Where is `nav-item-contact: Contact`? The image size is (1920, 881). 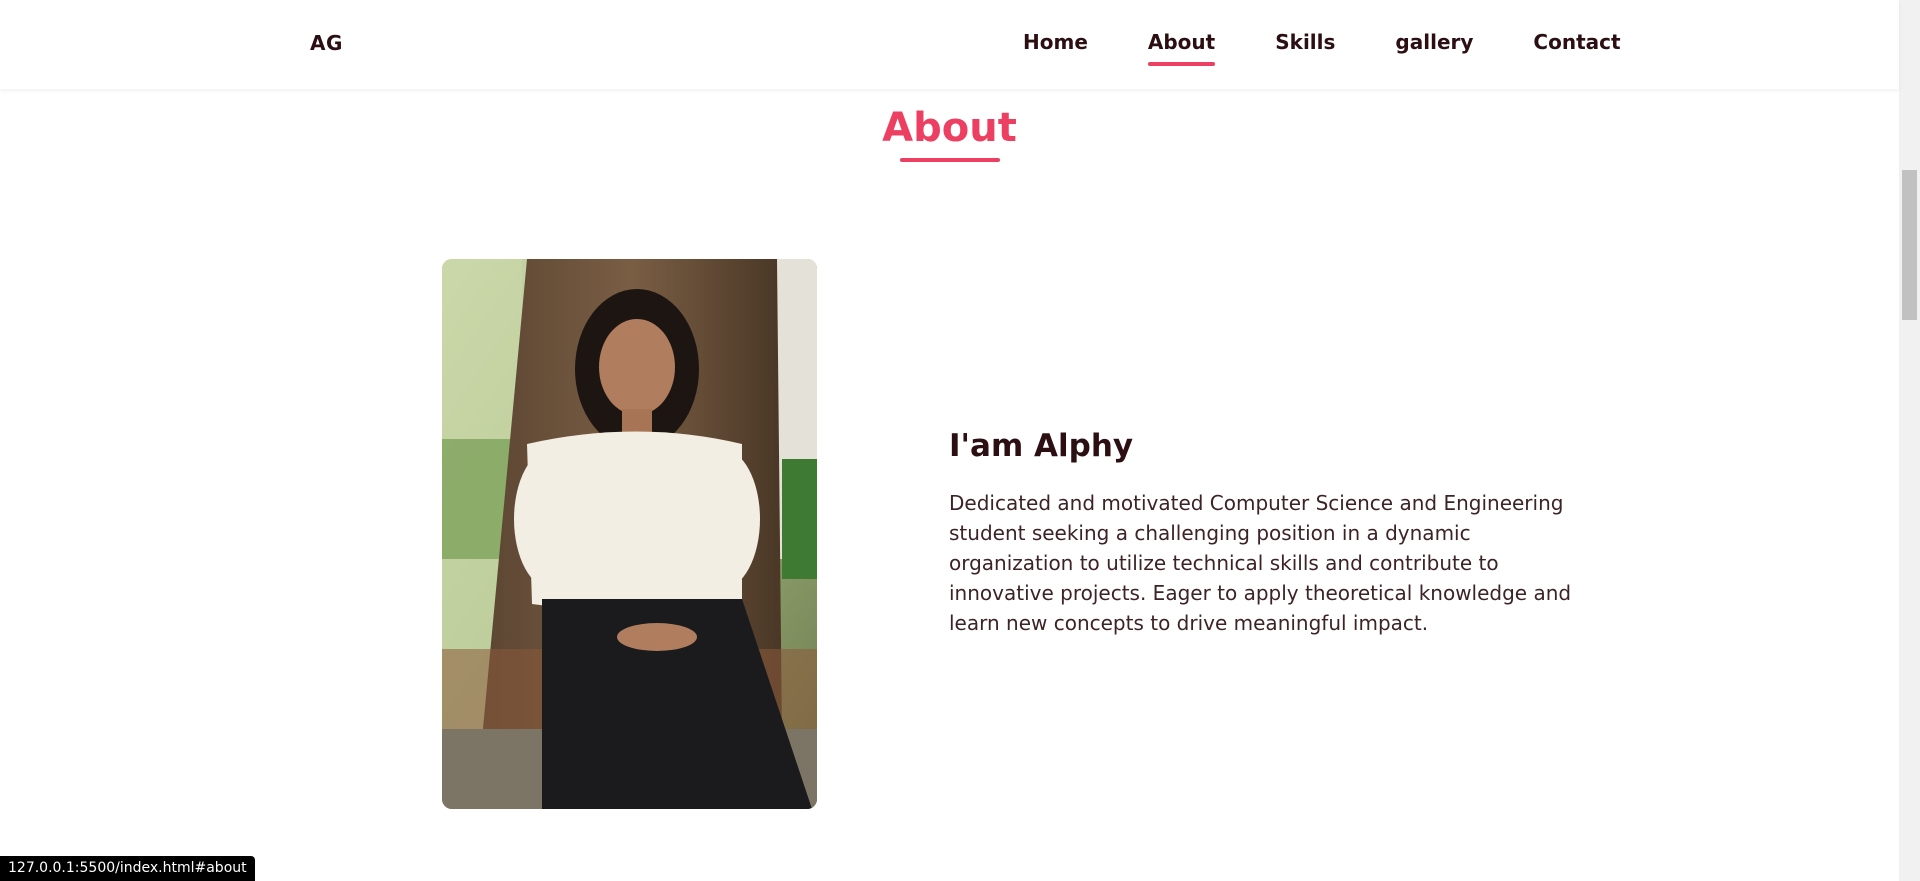
nav-item-contact: Contact is located at coordinates (1576, 48).